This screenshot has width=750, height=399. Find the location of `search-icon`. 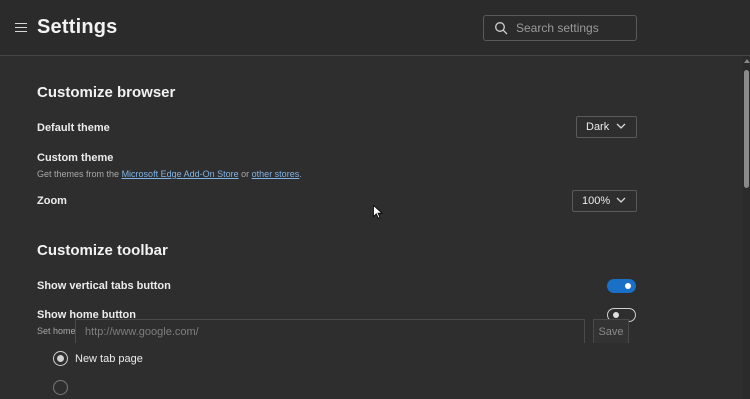

search-icon is located at coordinates (501, 28).